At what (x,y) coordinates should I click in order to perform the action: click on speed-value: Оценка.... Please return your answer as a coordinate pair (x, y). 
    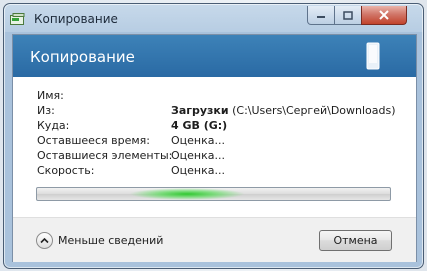
    Looking at the image, I should click on (198, 170).